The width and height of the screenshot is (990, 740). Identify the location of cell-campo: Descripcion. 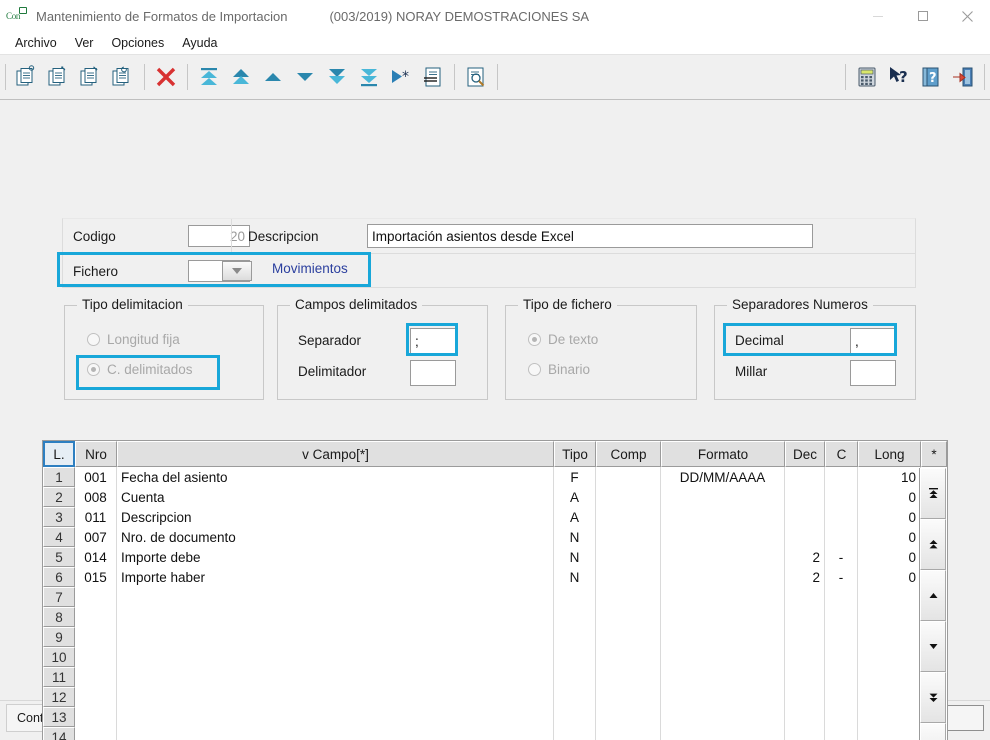
(335, 517).